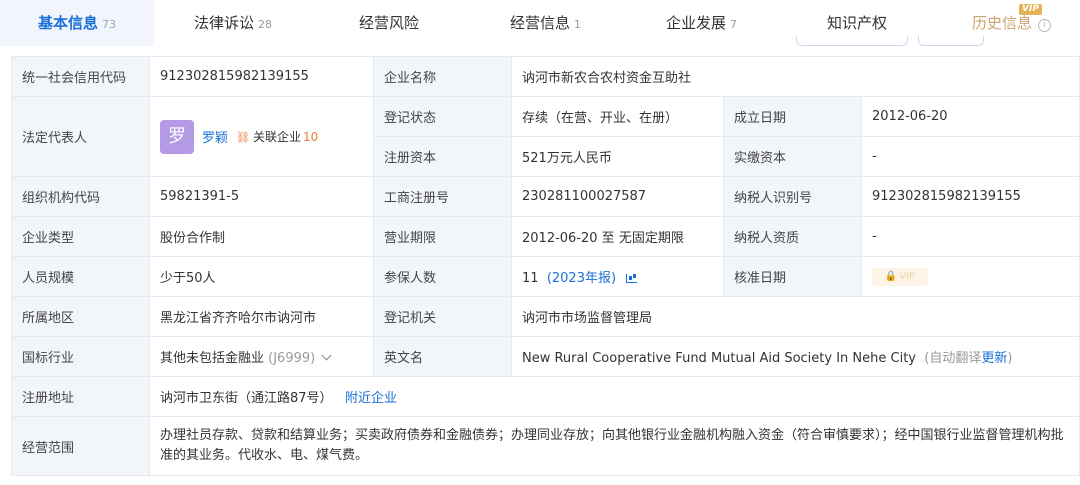 The image size is (1080, 485). I want to click on tab-basic-info: 基本信息 73, so click(77, 23).